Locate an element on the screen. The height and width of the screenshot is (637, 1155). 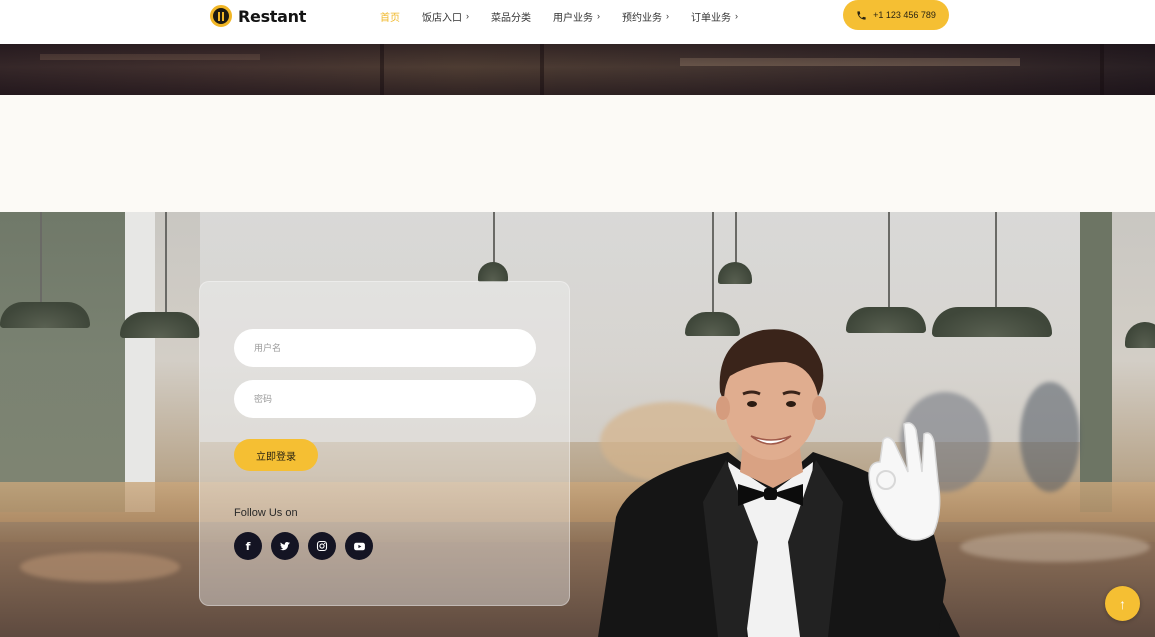
twitter-icon is located at coordinates (285, 546).